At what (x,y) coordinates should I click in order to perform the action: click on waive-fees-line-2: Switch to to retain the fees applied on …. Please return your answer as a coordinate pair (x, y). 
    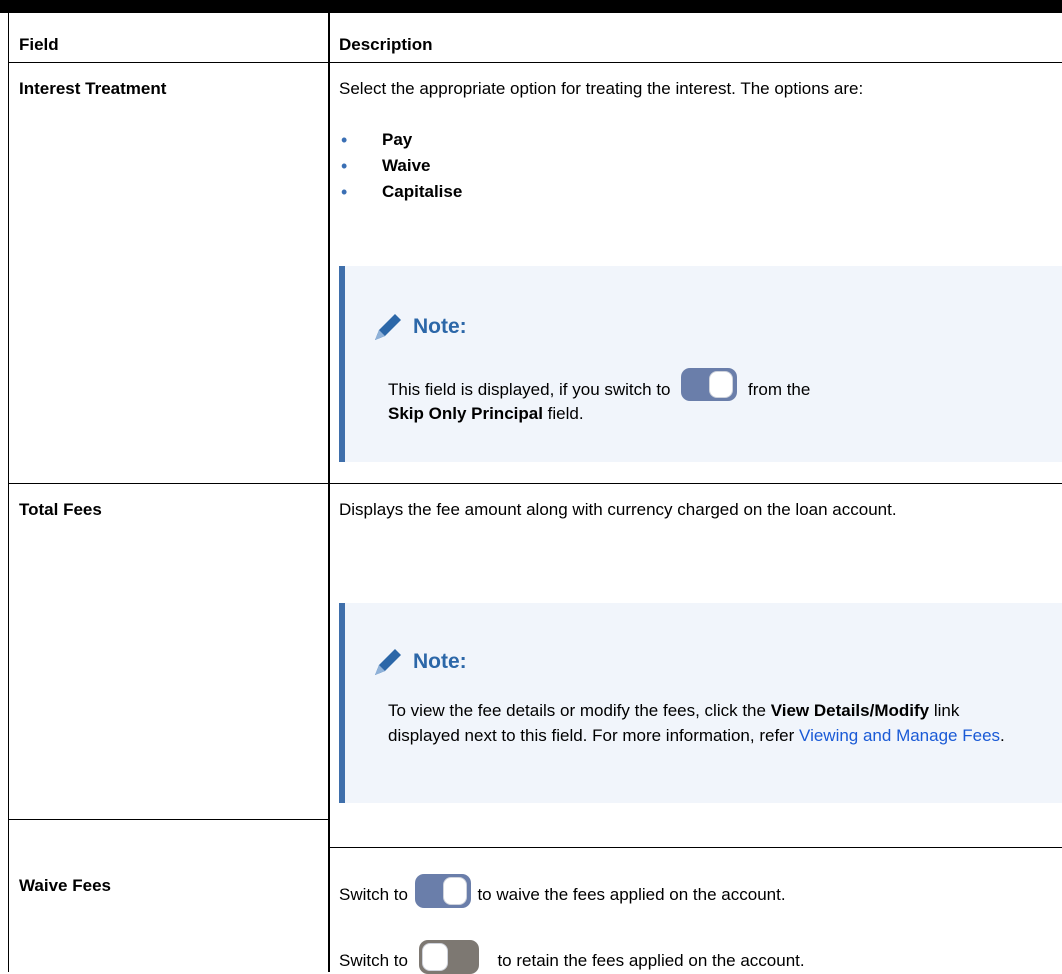
    Looking at the image, I should click on (572, 957).